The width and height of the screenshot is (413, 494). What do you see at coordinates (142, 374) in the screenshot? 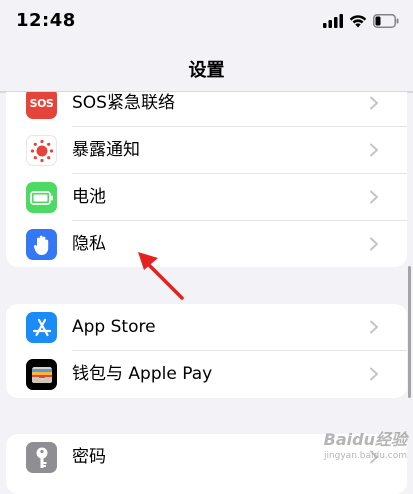
I see `settings-row-label: 钱包与 Apple Pay` at bounding box center [142, 374].